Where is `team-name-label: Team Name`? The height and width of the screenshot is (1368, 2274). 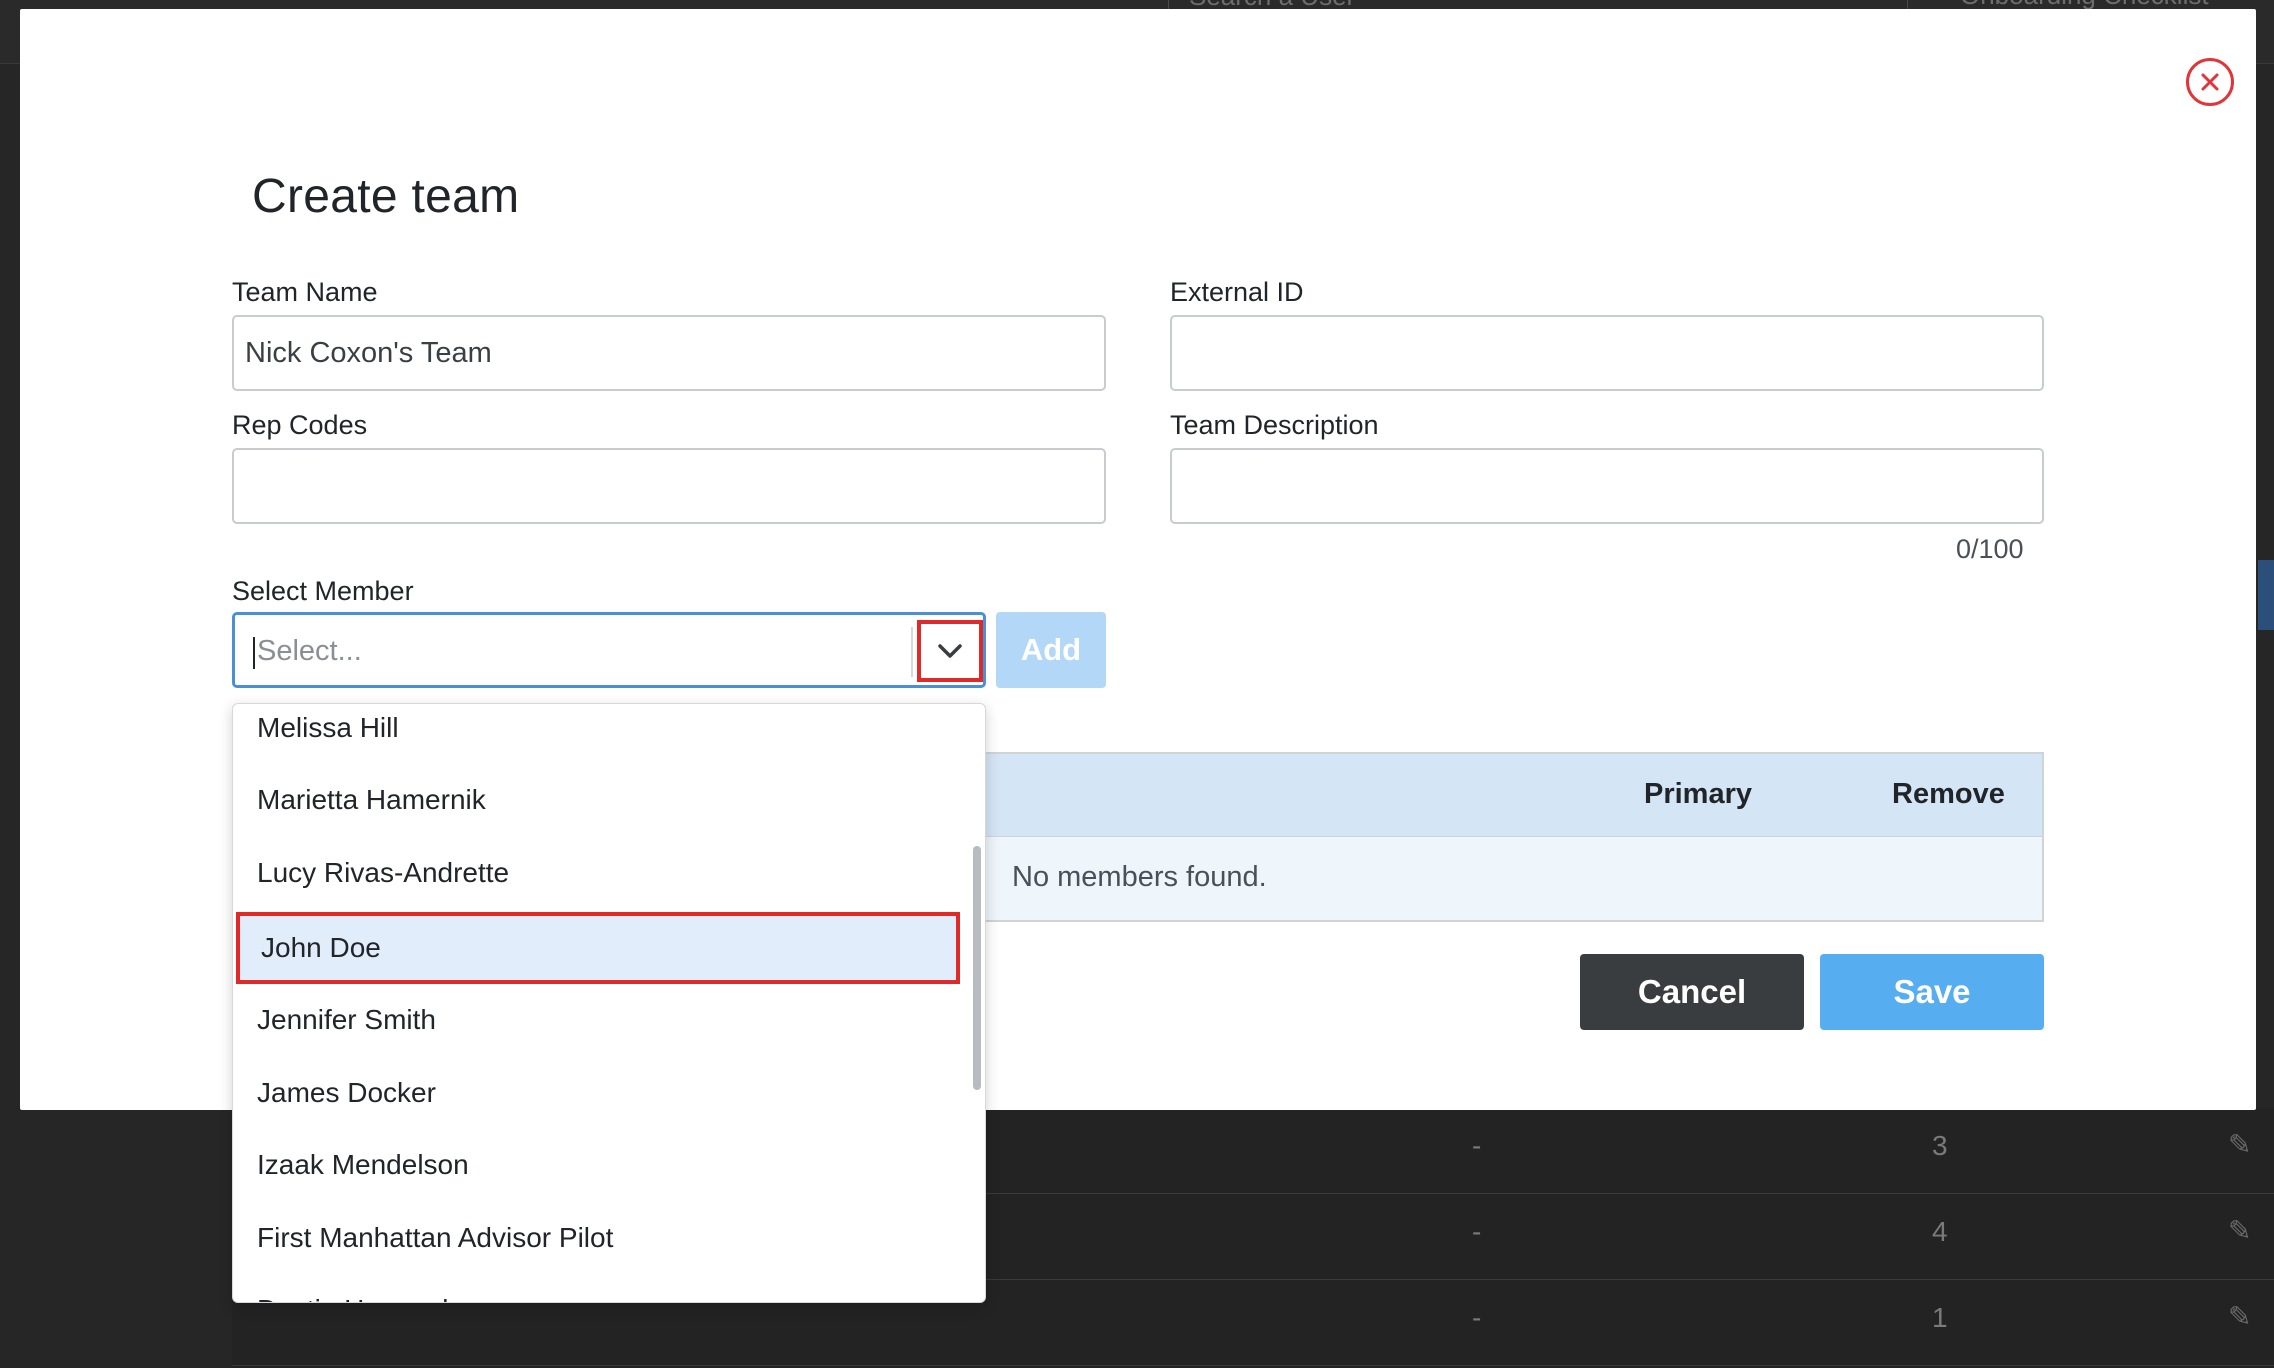
team-name-label: Team Name is located at coordinates (305, 292).